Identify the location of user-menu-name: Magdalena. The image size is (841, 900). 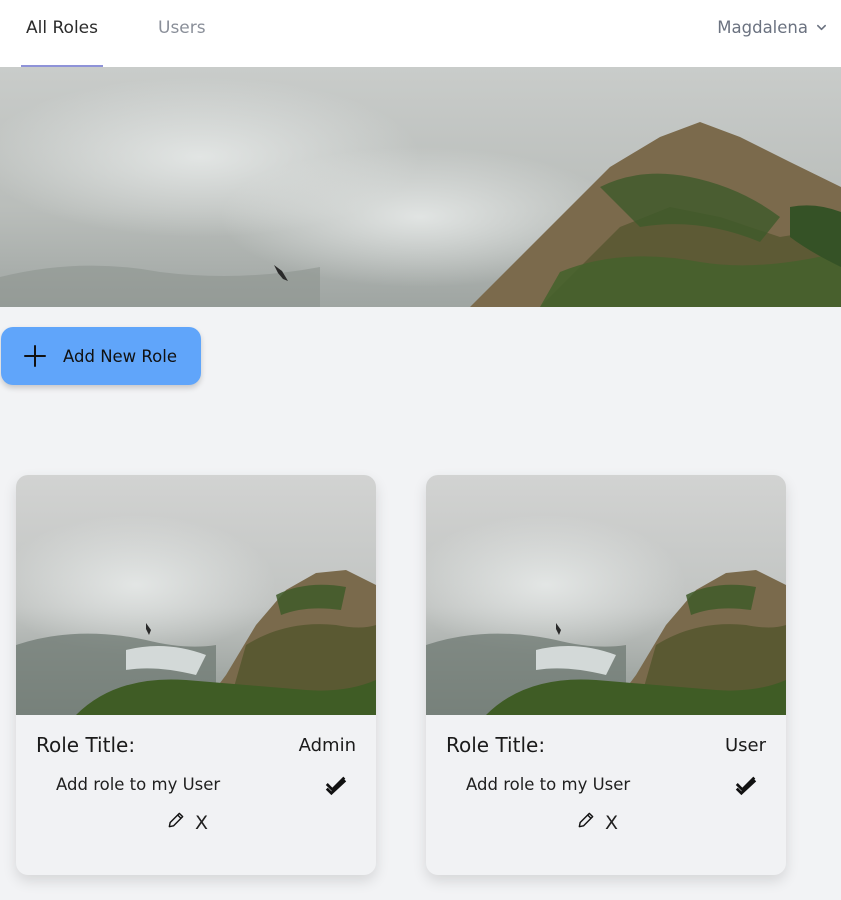
(762, 27).